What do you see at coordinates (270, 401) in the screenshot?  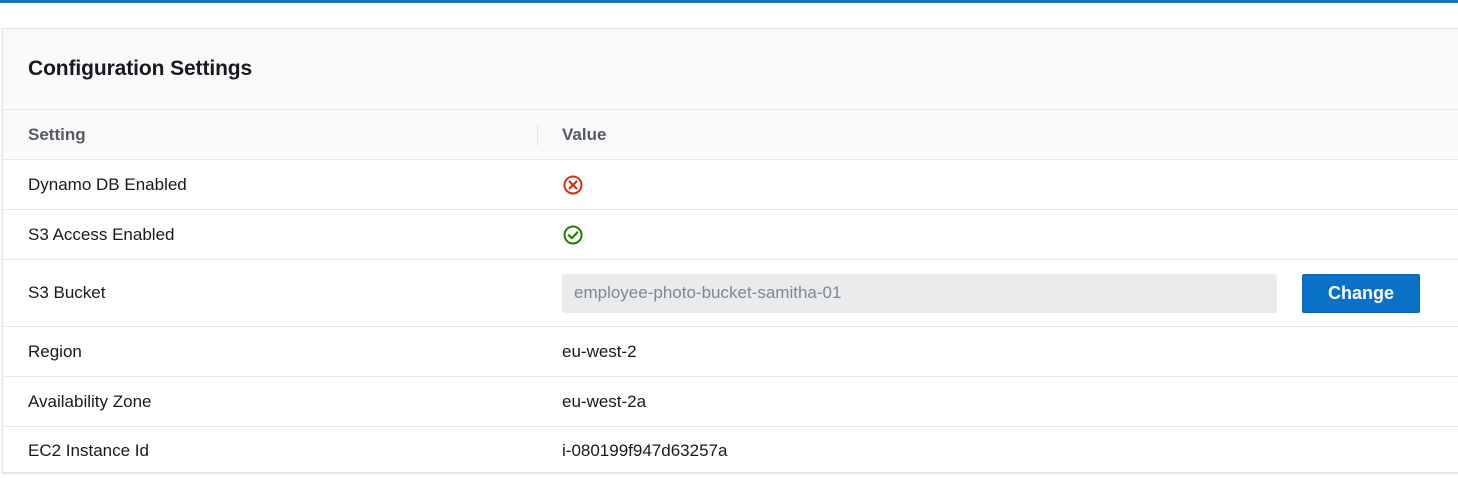 I see `setting-label: Availability Zone` at bounding box center [270, 401].